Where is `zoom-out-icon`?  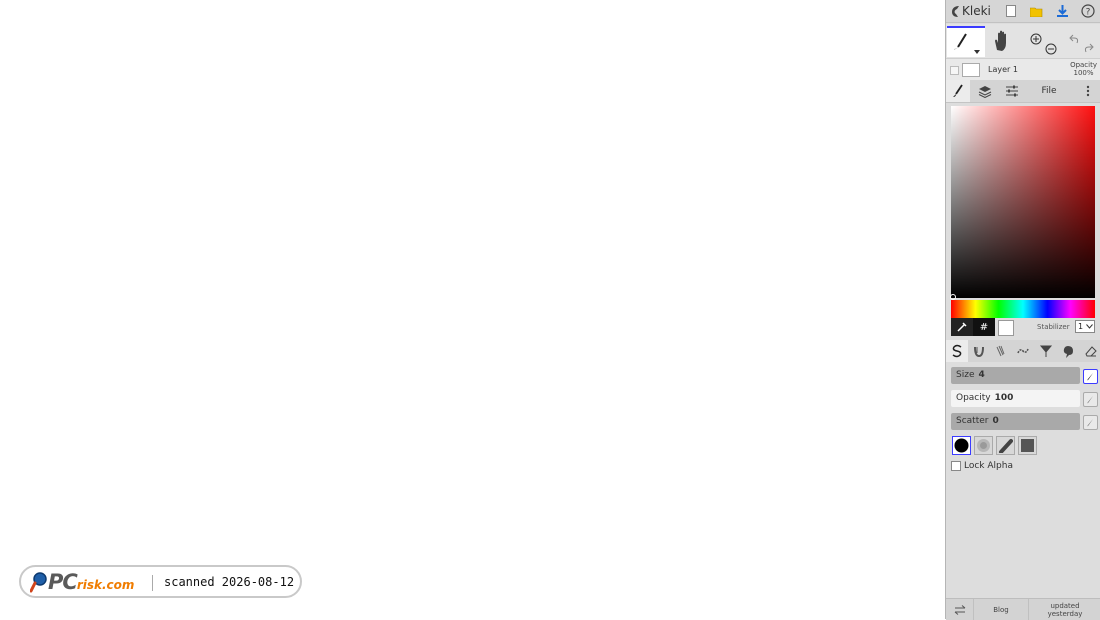 zoom-out-icon is located at coordinates (1051, 47).